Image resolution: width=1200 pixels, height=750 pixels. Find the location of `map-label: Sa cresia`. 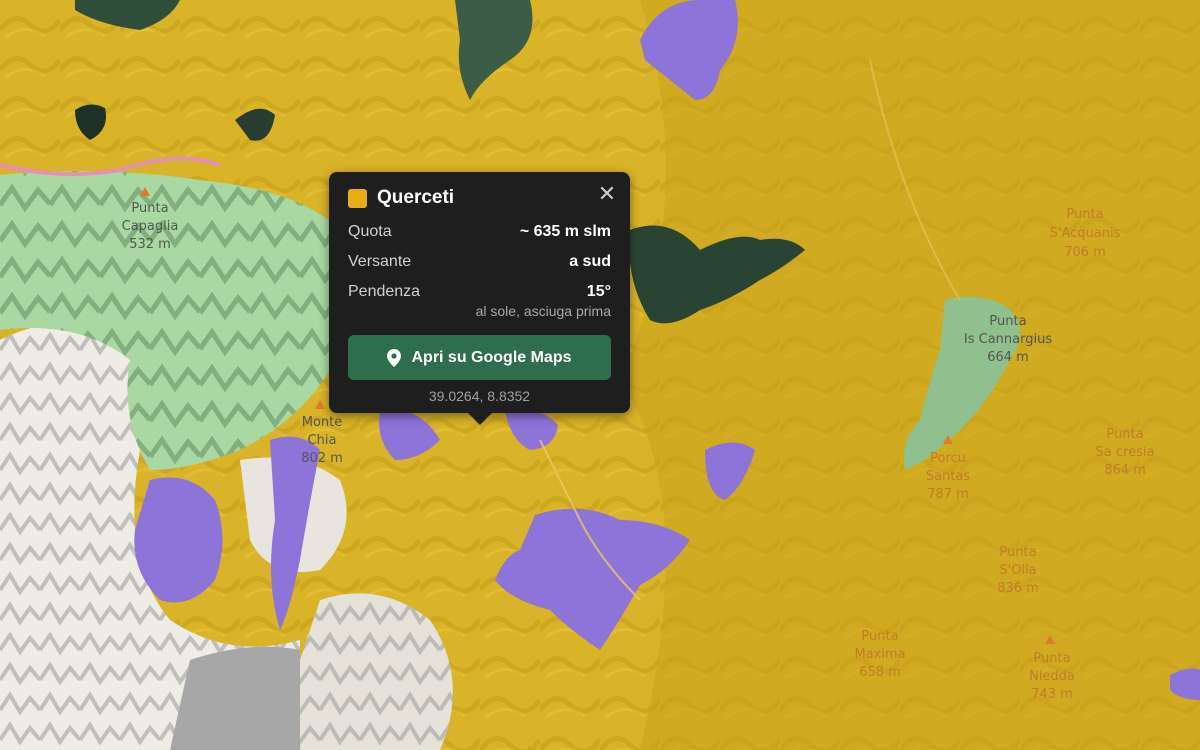

map-label: Sa cresia is located at coordinates (1125, 452).